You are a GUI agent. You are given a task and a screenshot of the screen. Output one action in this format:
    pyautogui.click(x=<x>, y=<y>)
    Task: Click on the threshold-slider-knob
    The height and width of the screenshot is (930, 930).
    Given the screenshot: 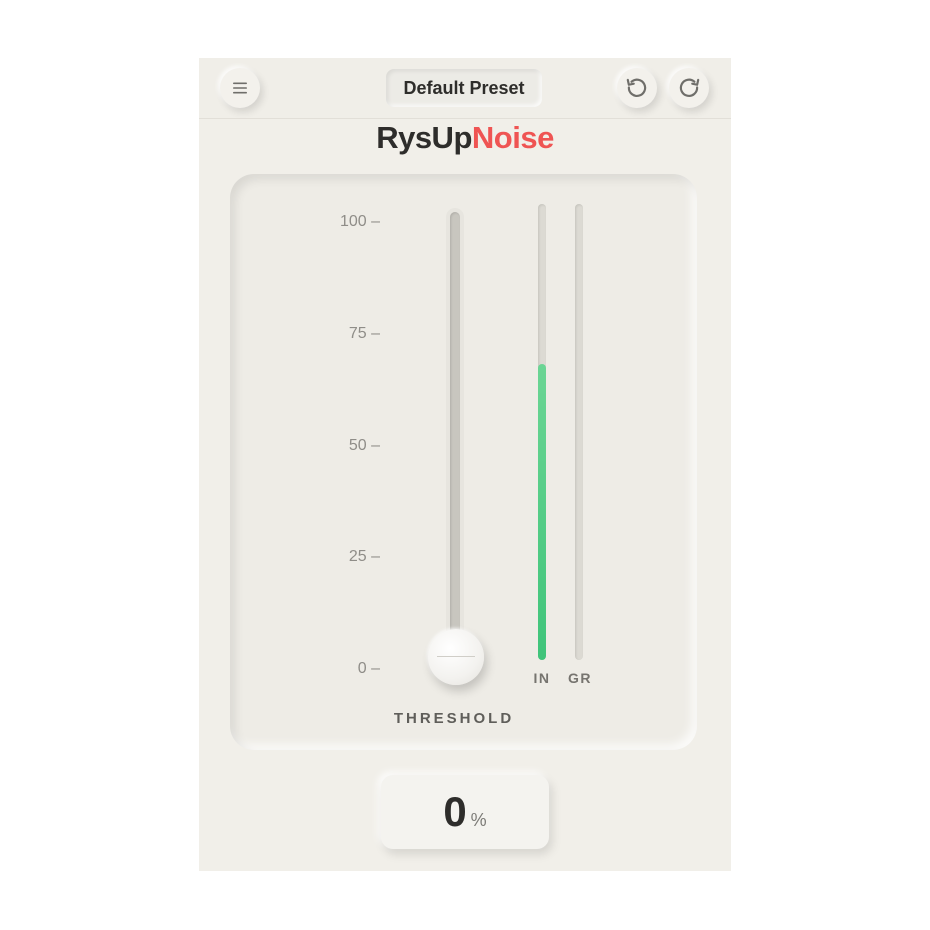 What is the action you would take?
    pyautogui.click(x=456, y=657)
    